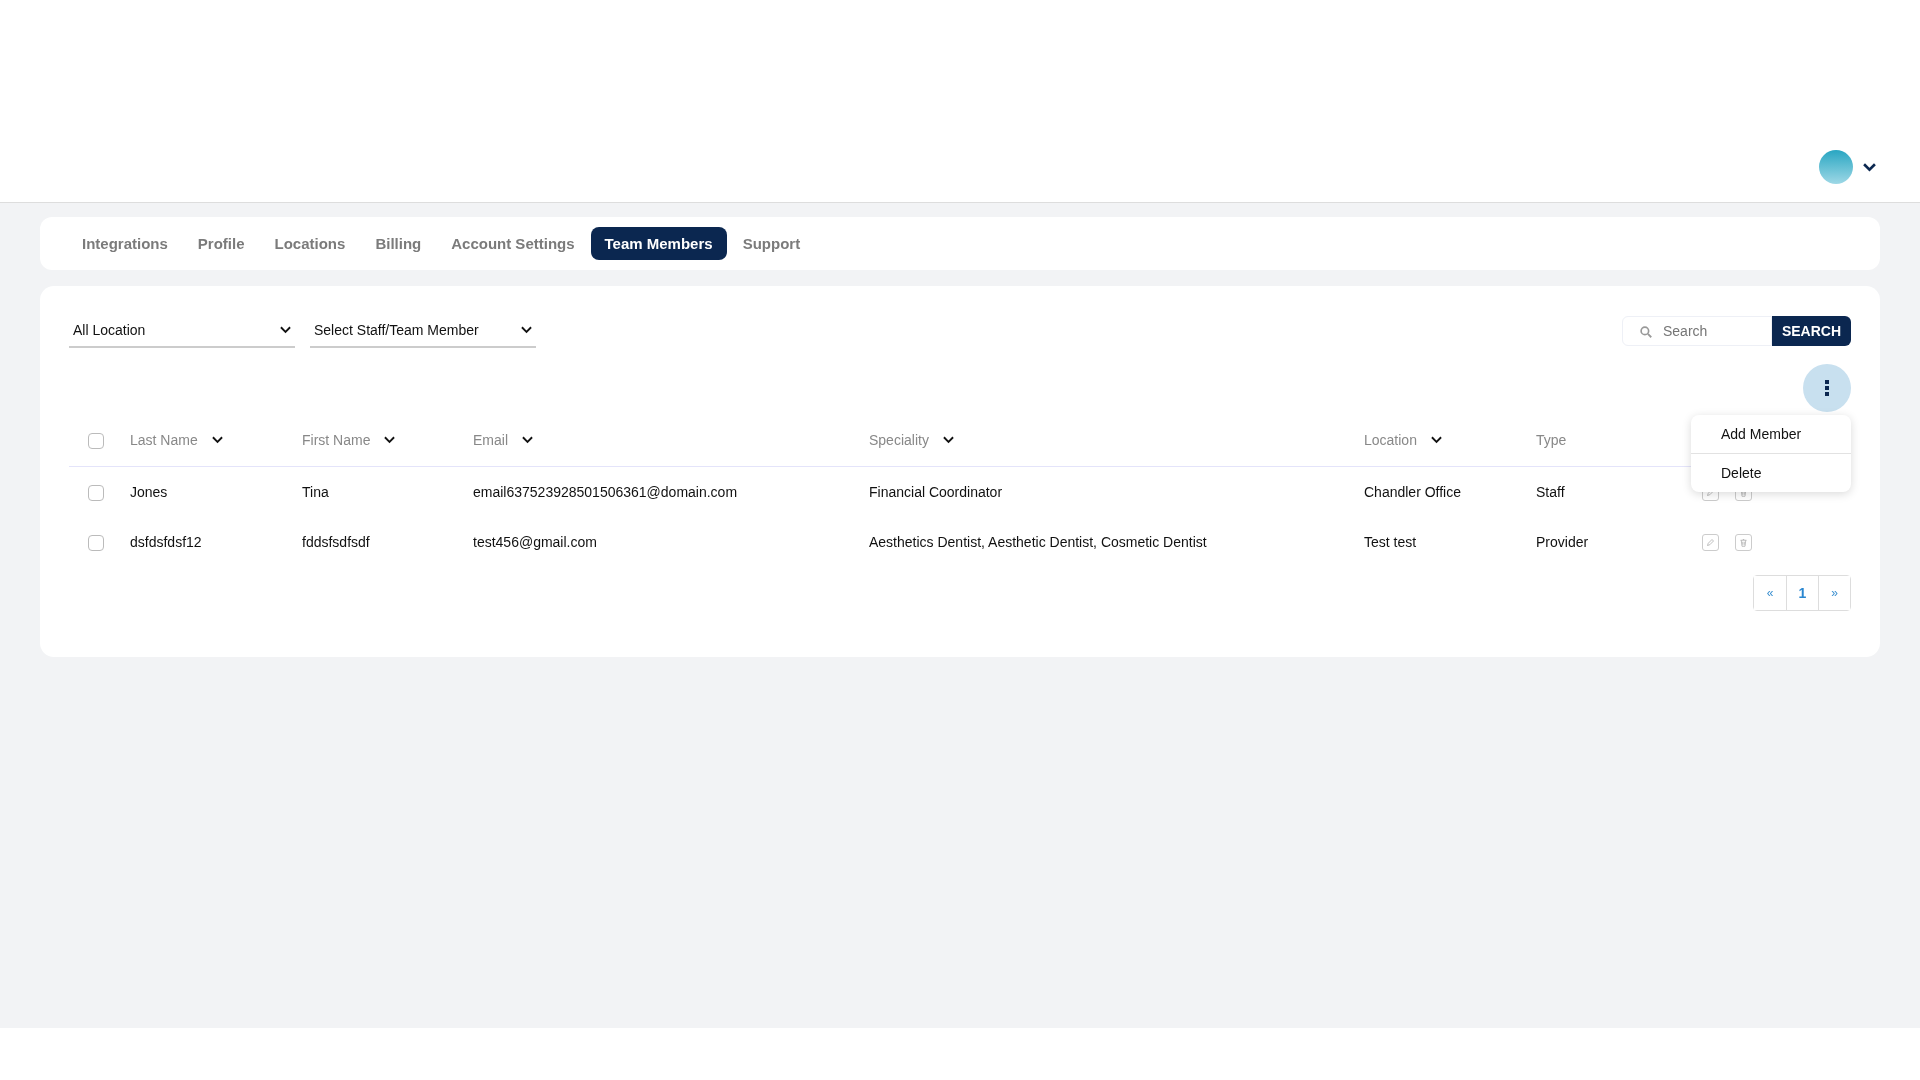 The width and height of the screenshot is (1920, 1080). What do you see at coordinates (605, 492) in the screenshot?
I see `table-cell: email637523928501506361@domain.com` at bounding box center [605, 492].